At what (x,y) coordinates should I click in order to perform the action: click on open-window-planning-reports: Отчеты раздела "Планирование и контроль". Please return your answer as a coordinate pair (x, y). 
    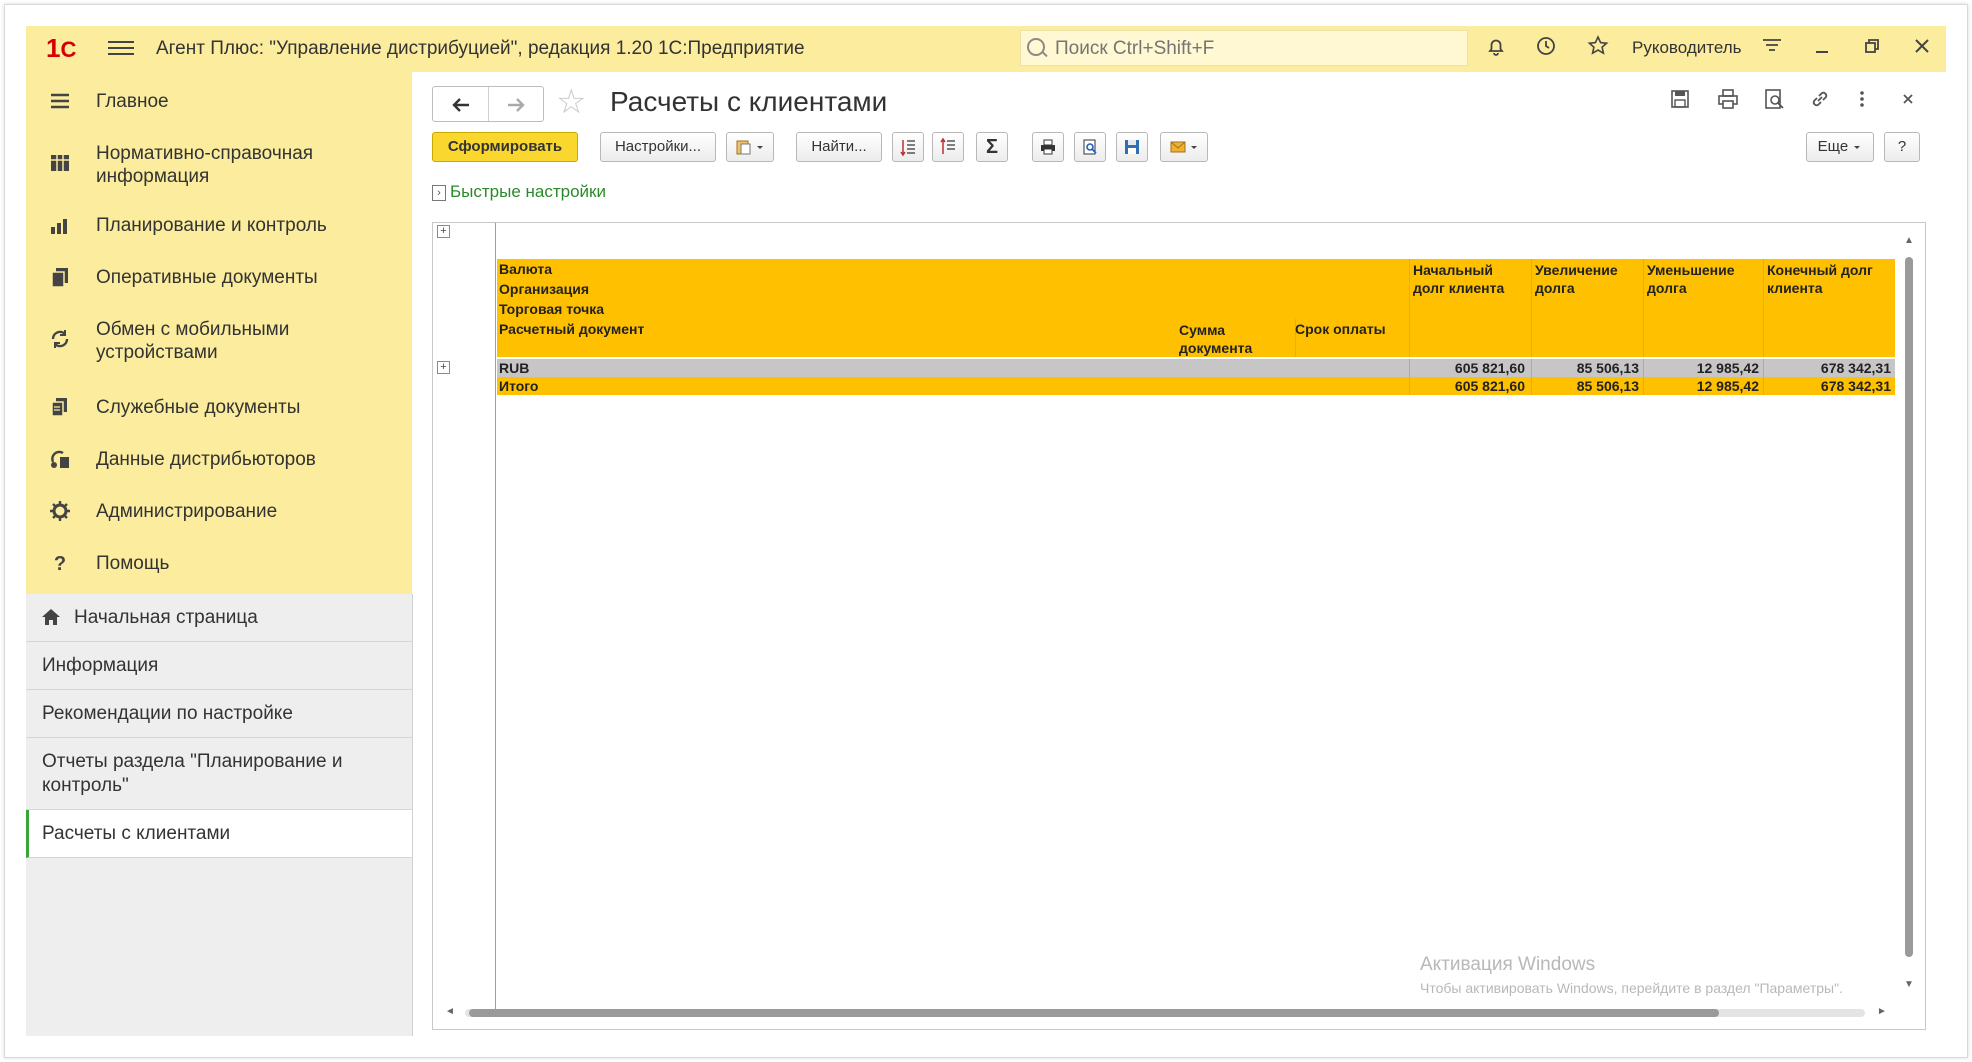
    Looking at the image, I should click on (219, 774).